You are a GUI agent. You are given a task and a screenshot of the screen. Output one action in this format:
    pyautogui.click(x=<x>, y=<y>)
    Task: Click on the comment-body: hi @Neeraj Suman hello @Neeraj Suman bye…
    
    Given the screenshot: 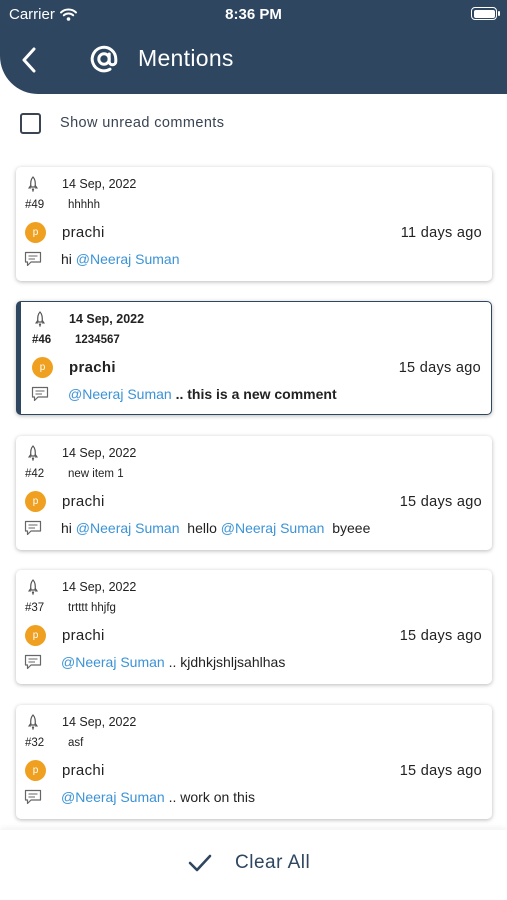 What is the action you would take?
    pyautogui.click(x=215, y=528)
    